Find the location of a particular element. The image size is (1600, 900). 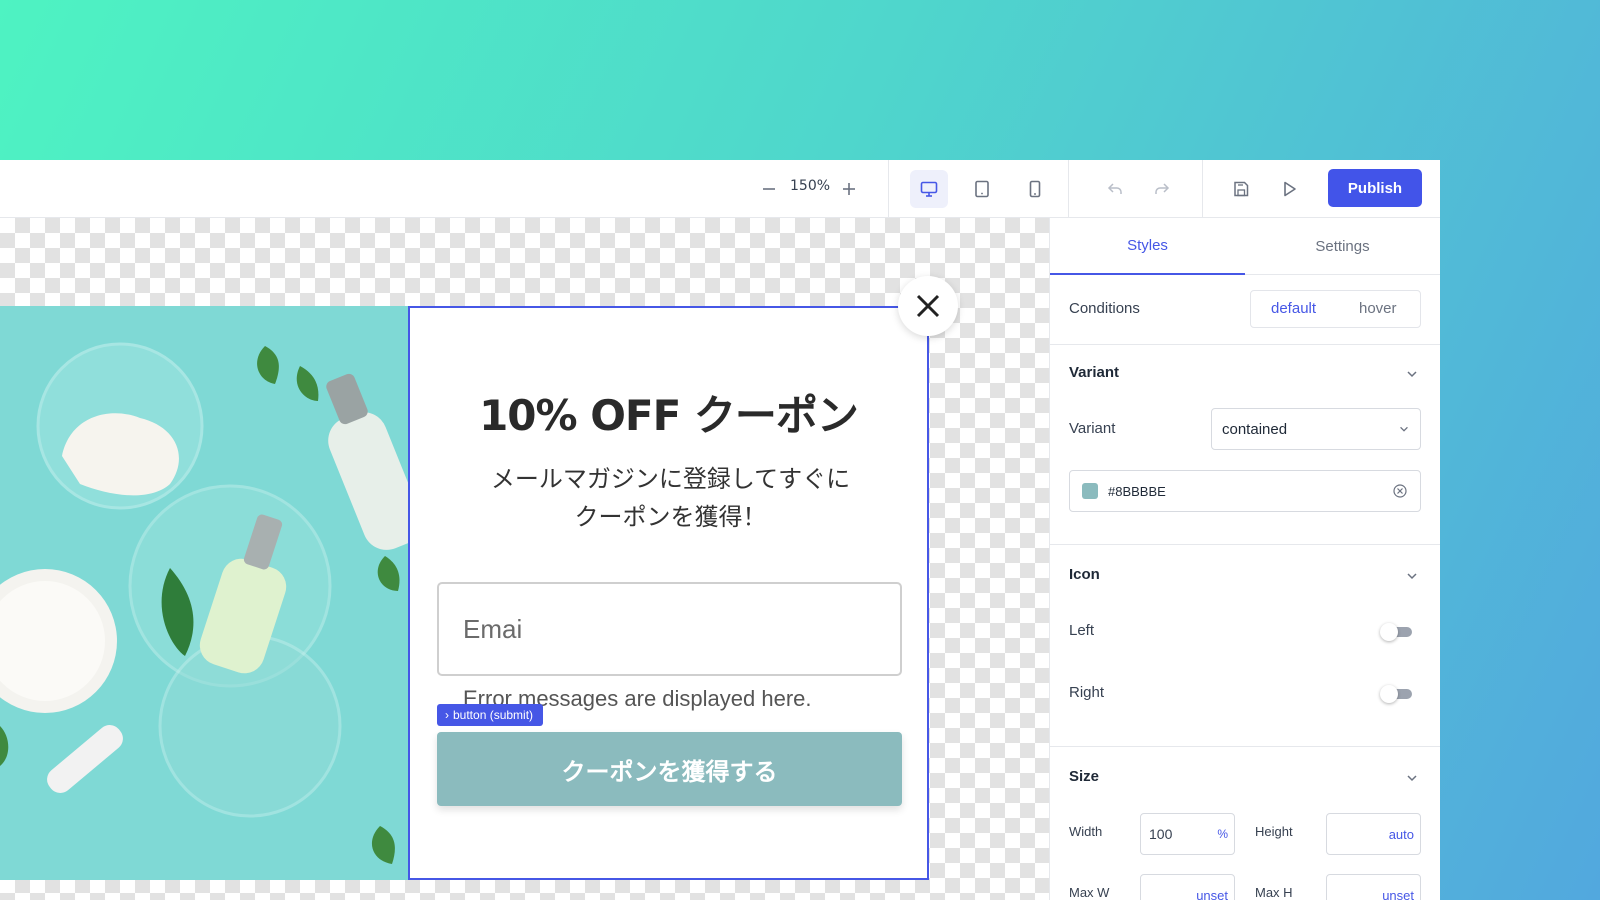

desktop-icon is located at coordinates (929, 189).